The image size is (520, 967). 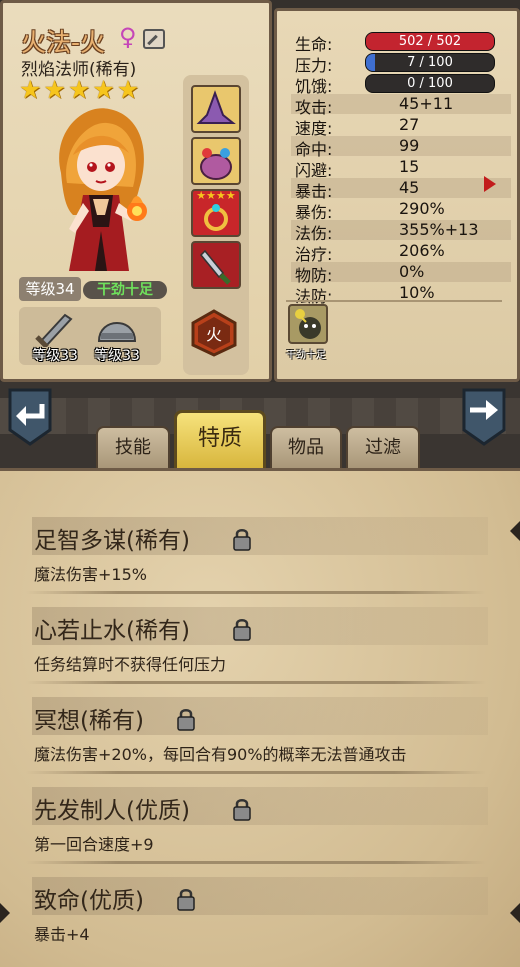 I want to click on stat-stress: 压力: 7 / 100, so click(x=401, y=63).